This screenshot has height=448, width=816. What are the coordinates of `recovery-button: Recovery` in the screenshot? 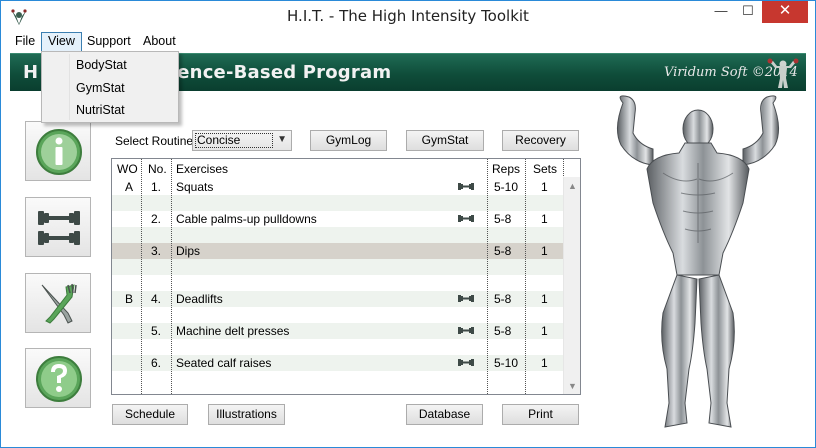 It's located at (540, 140).